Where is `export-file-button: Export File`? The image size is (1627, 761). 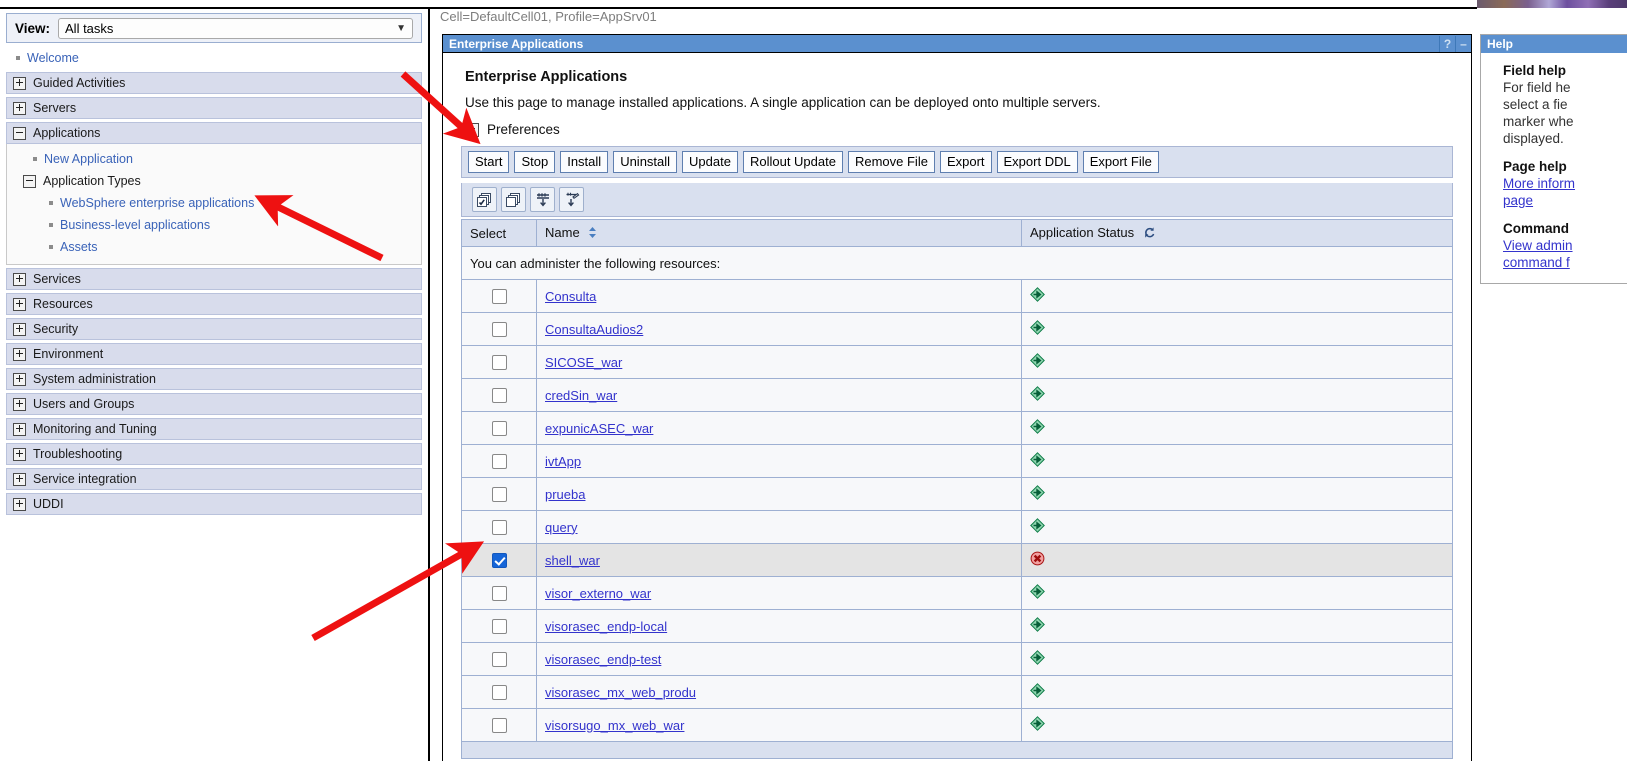
export-file-button: Export File is located at coordinates (1120, 162).